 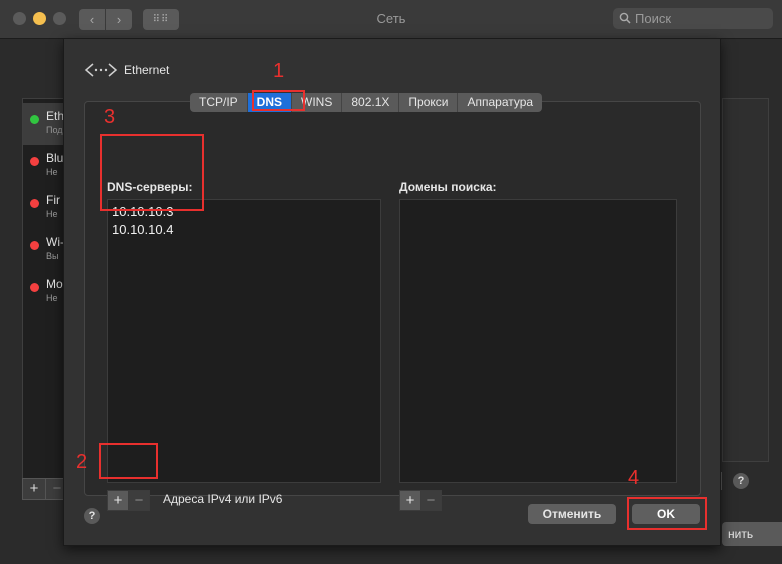 What do you see at coordinates (139, 500) in the screenshot?
I see `remove-dns-server-button: −` at bounding box center [139, 500].